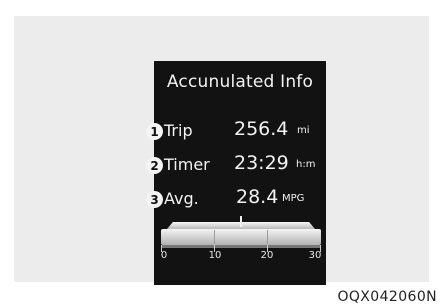 Image resolution: width=445 pixels, height=307 pixels. What do you see at coordinates (387, 297) in the screenshot?
I see `figure-code: OQX042060N` at bounding box center [387, 297].